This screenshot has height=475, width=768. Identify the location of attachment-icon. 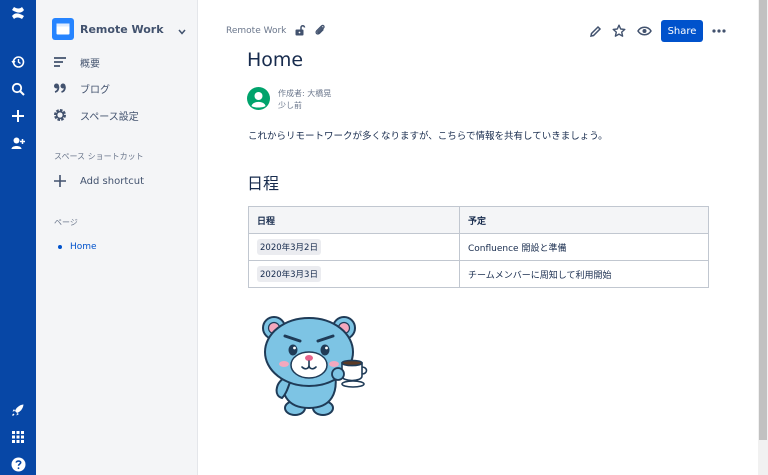
(320, 30).